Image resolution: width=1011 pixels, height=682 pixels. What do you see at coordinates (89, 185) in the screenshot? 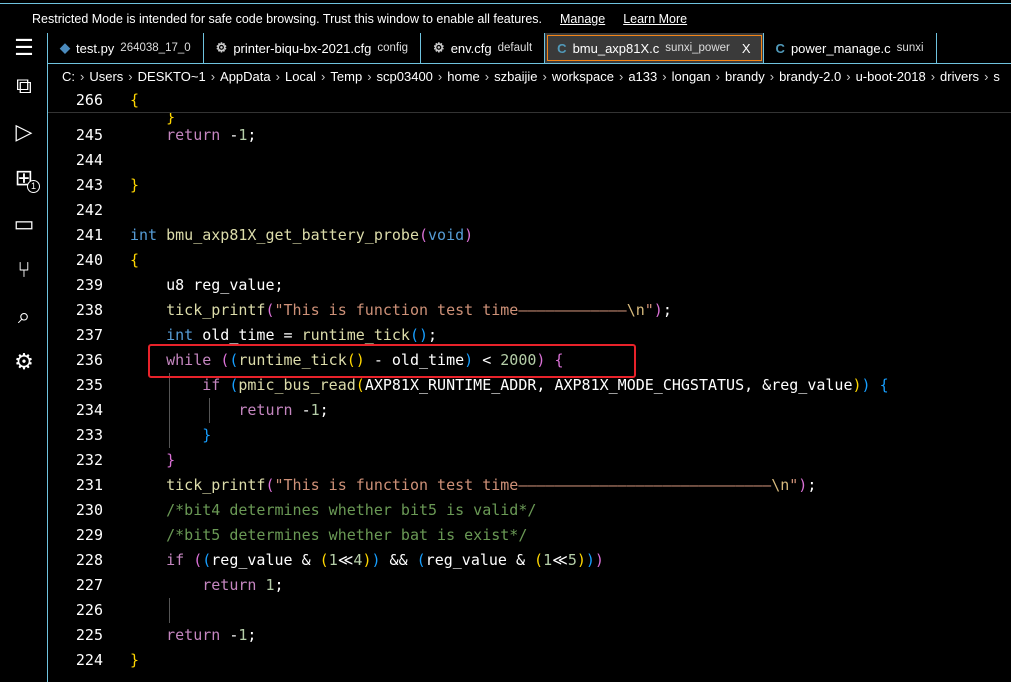
I see `line-number: 243` at bounding box center [89, 185].